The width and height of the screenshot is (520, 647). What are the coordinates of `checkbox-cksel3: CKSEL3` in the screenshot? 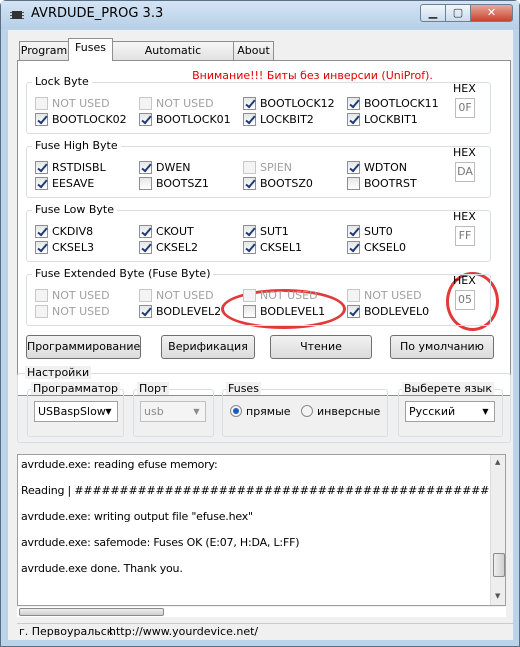 It's located at (64, 248).